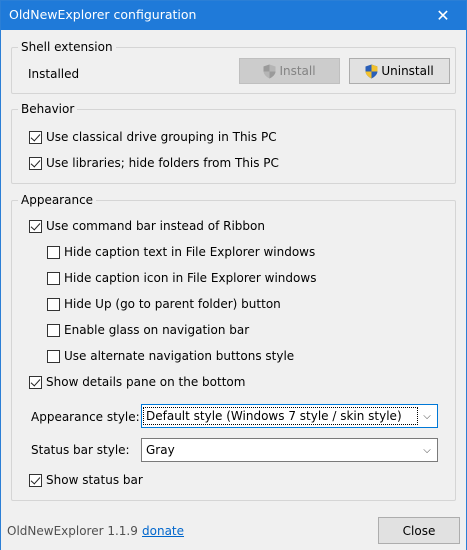 This screenshot has height=550, width=467. I want to click on window-title: OldNewExplorer configuration, so click(103, 14).